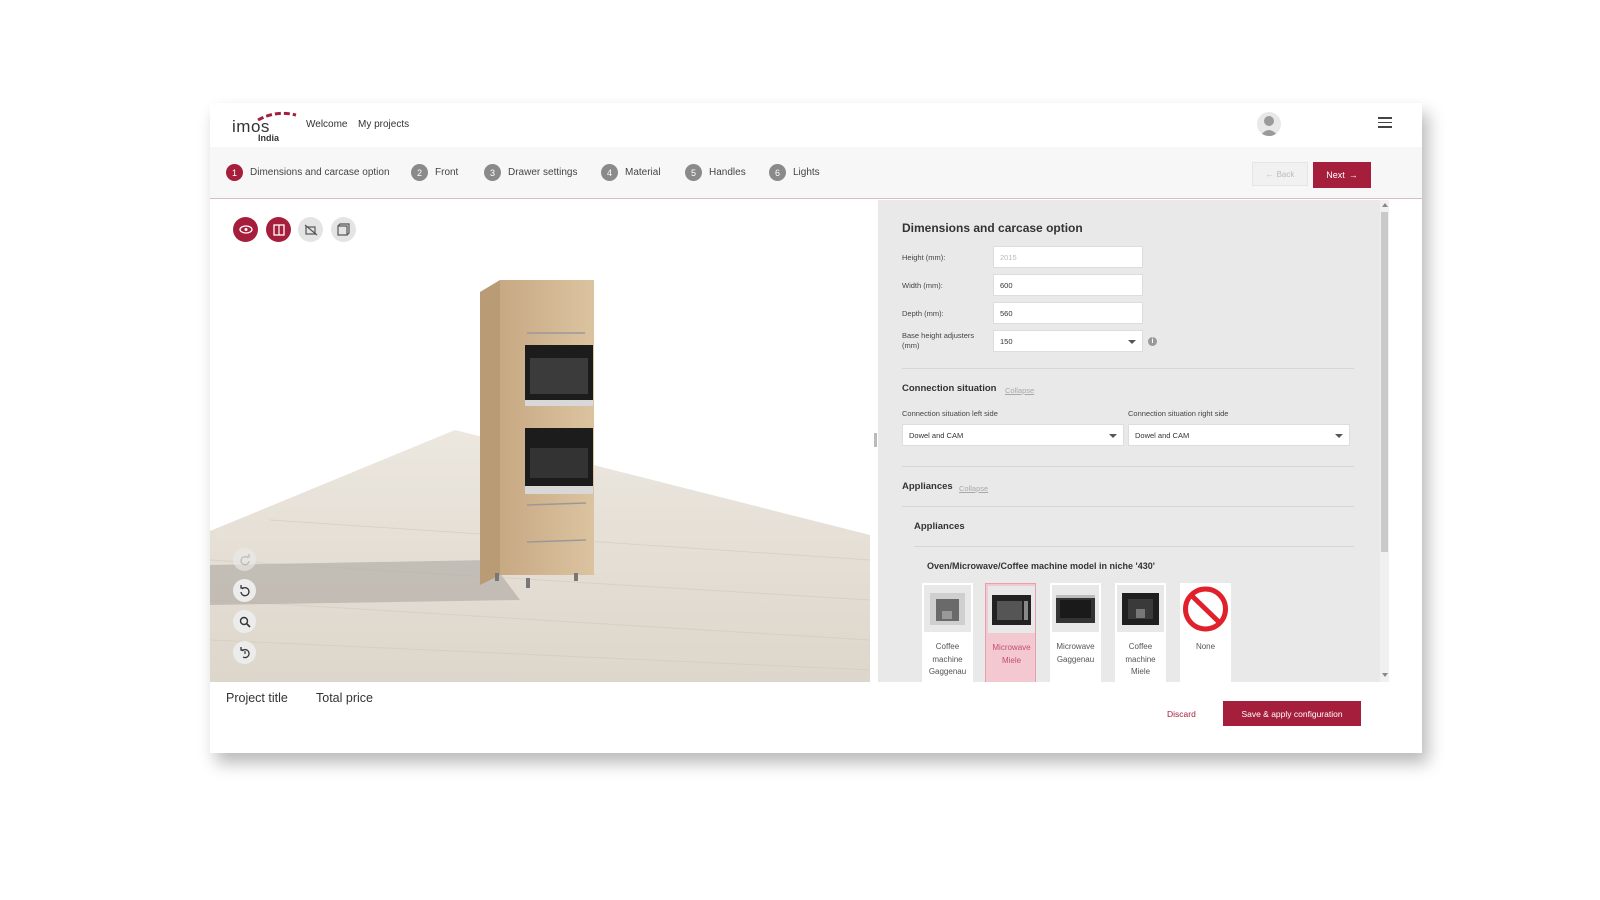  I want to click on step-number: 5, so click(693, 172).